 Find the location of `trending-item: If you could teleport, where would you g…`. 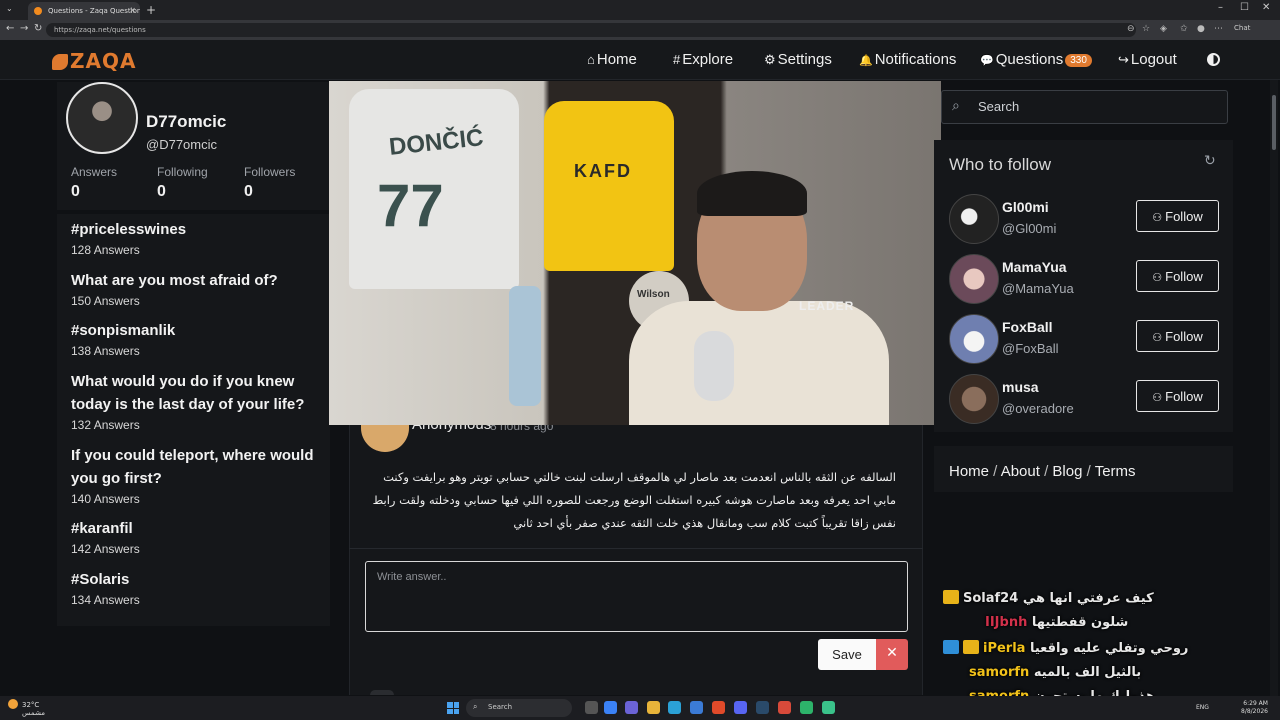

trending-item: If you could teleport, where would you g… is located at coordinates (198, 475).